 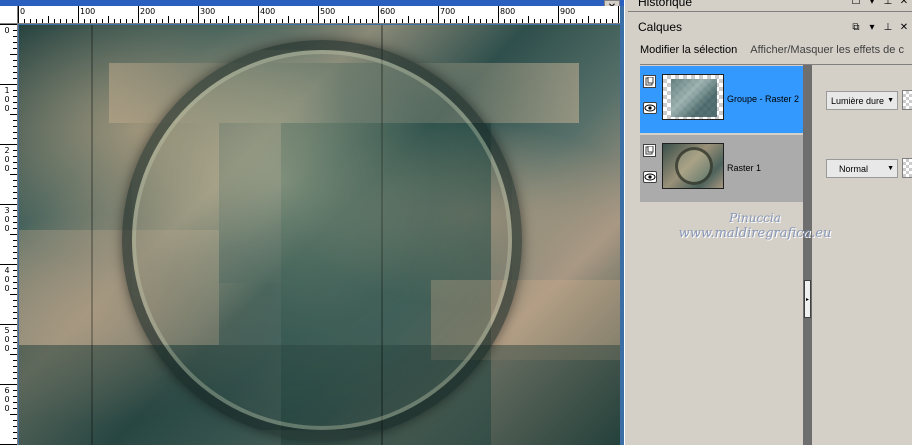 What do you see at coordinates (856, 27) in the screenshot?
I see `restore-icon: ⧉` at bounding box center [856, 27].